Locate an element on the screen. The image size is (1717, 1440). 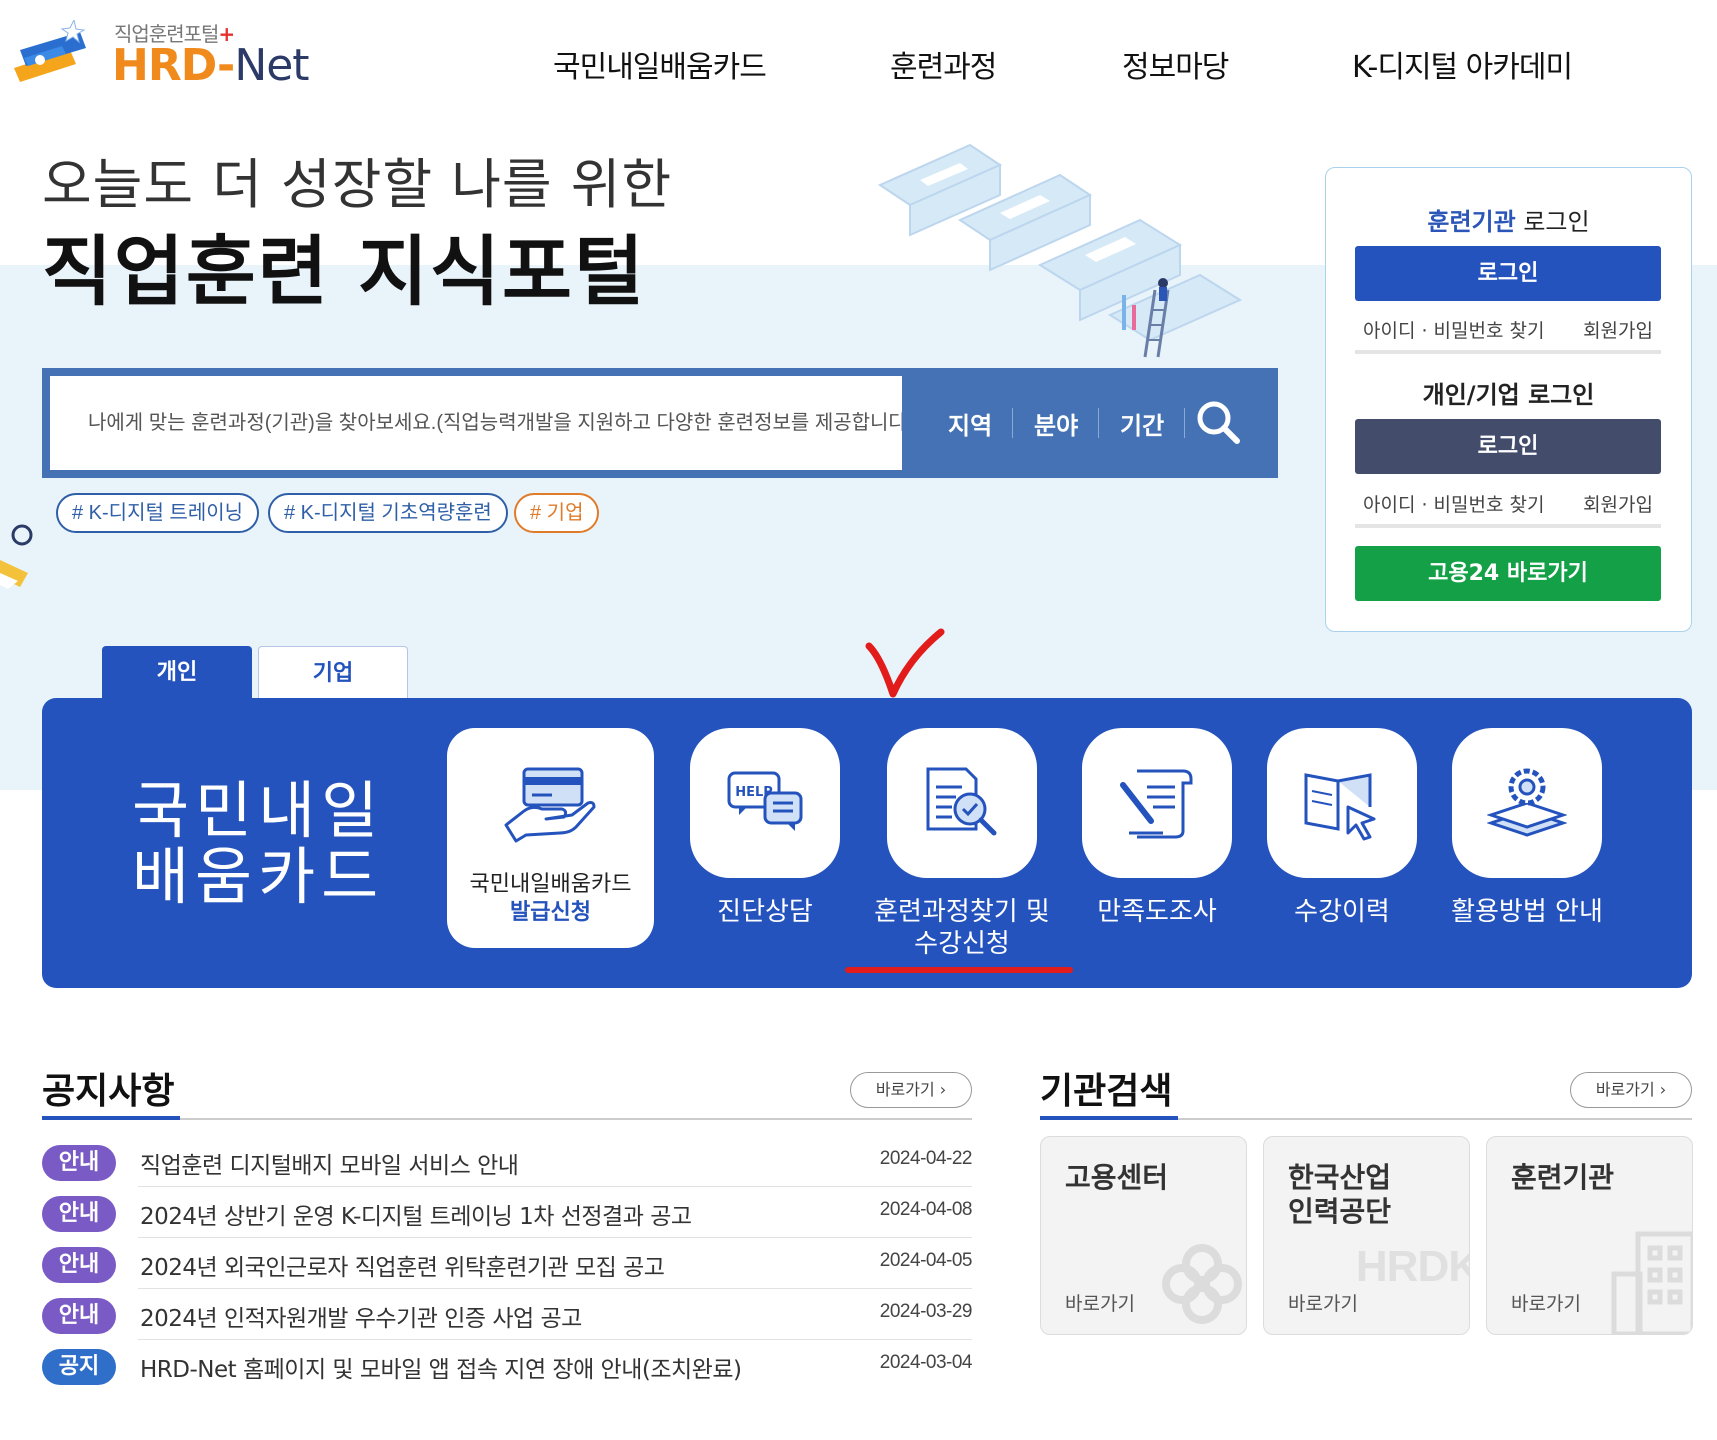
open-book-cursor-icon is located at coordinates (1340, 807).